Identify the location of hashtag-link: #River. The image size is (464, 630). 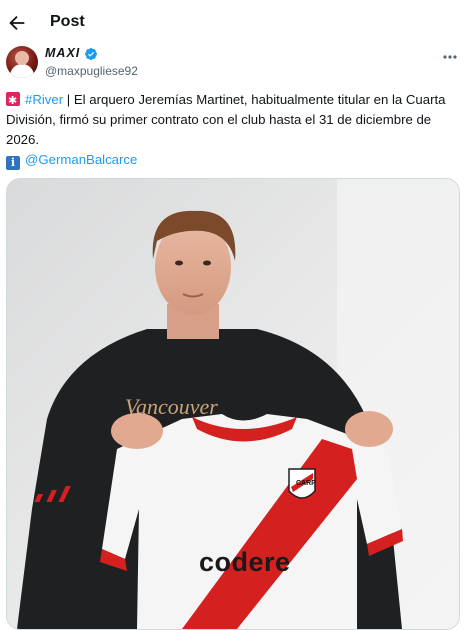
(44, 99).